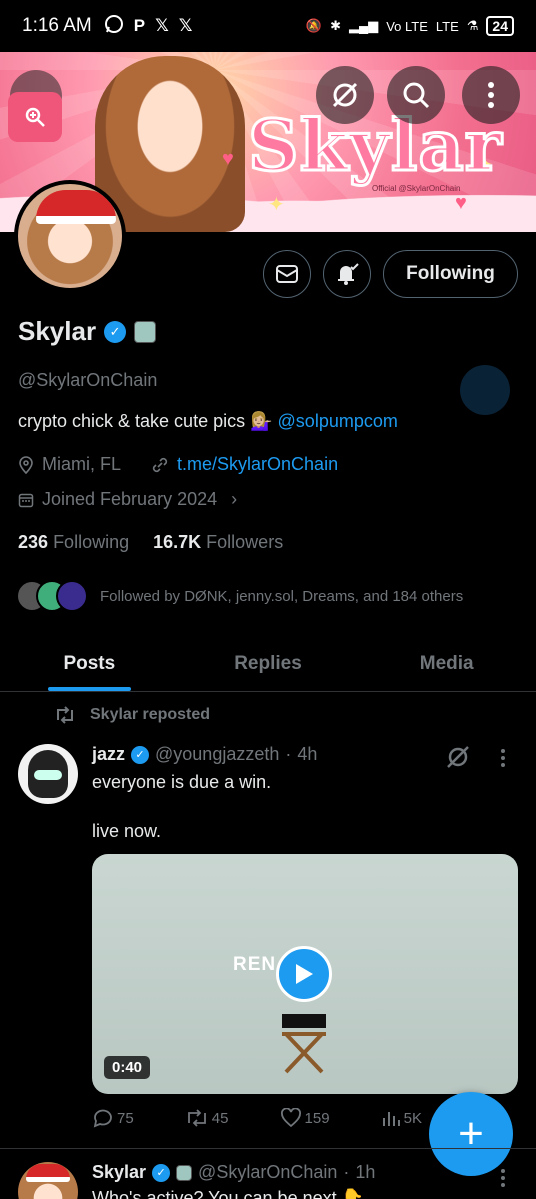  Describe the element at coordinates (148, 26) in the screenshot. I see `notification-icons: P 𝕏 𝕏` at that location.